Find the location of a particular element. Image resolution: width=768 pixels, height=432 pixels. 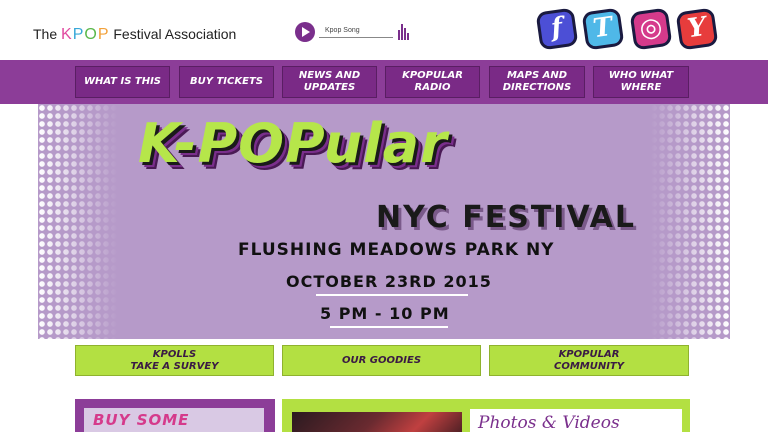

social-links: f T ◎ Y G is located at coordinates (640, 29).